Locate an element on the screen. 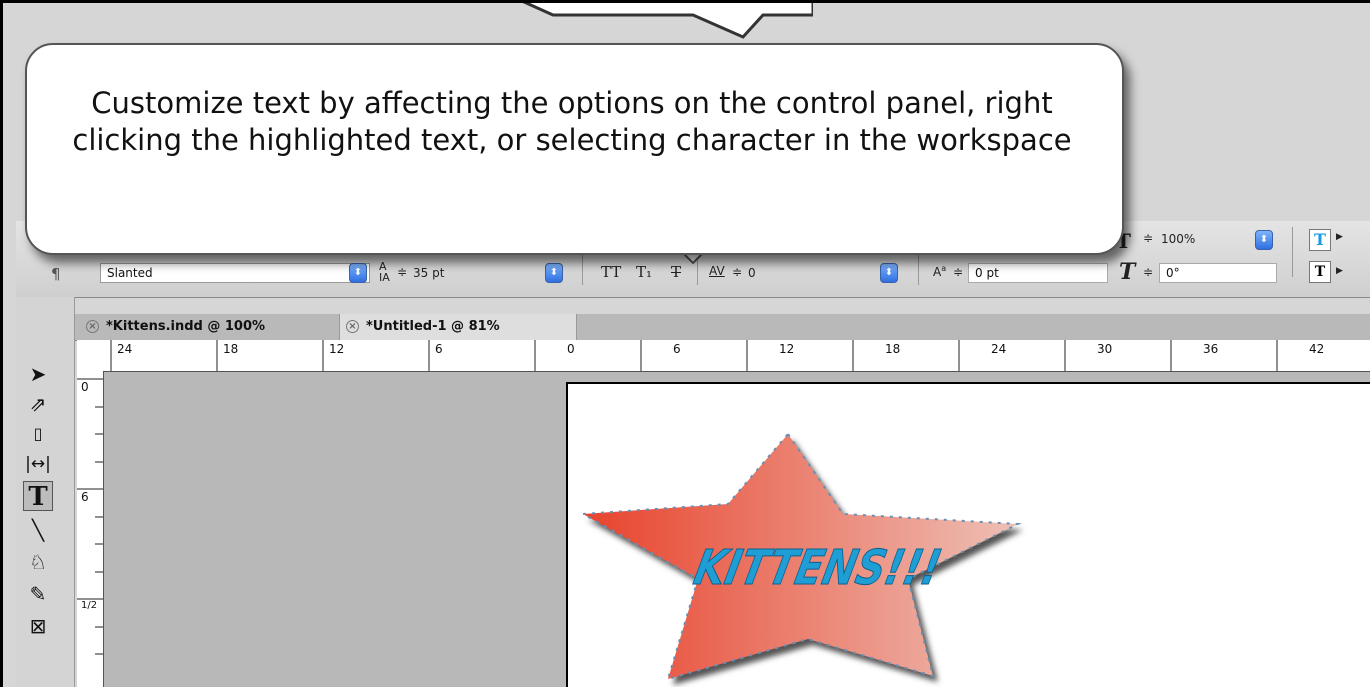 The width and height of the screenshot is (1370, 687). top-callout-pointer is located at coordinates (667, 21).